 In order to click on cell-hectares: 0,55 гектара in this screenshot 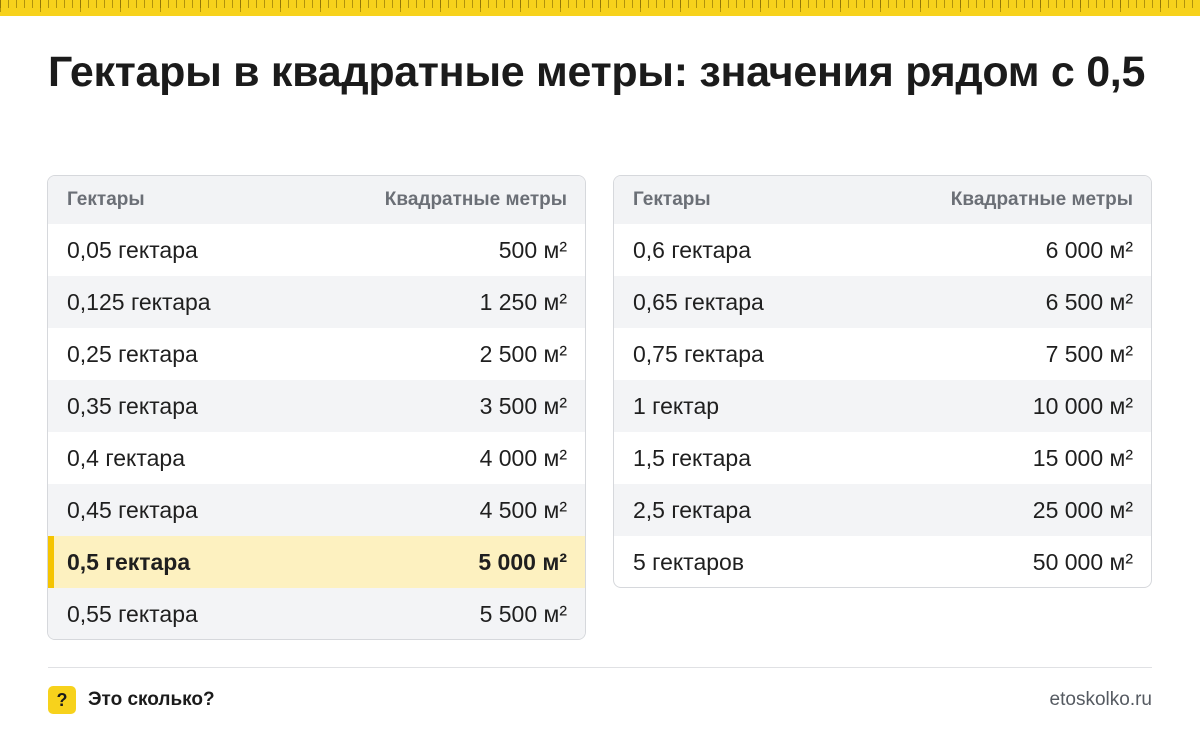, I will do `click(132, 613)`.